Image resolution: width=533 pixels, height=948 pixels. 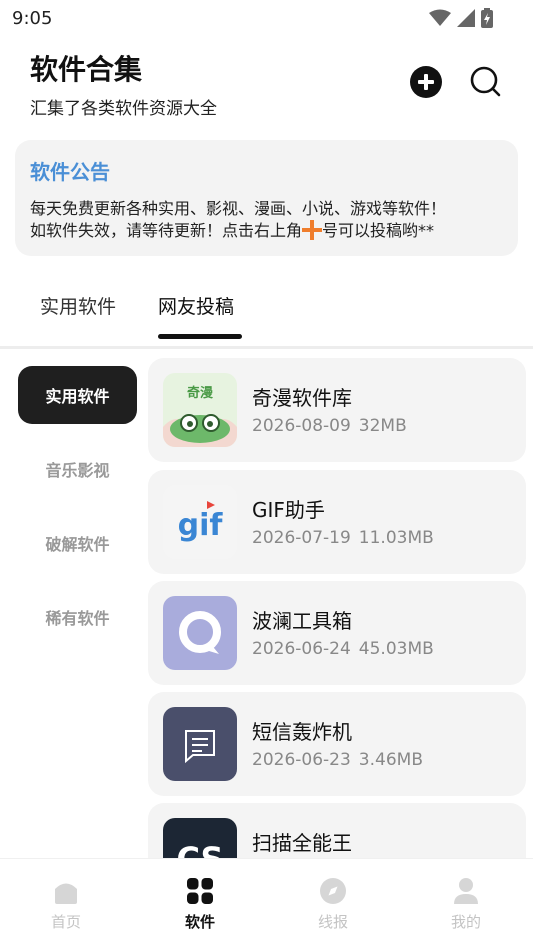 I want to click on gif-app-icon: gif, so click(x=200, y=522).